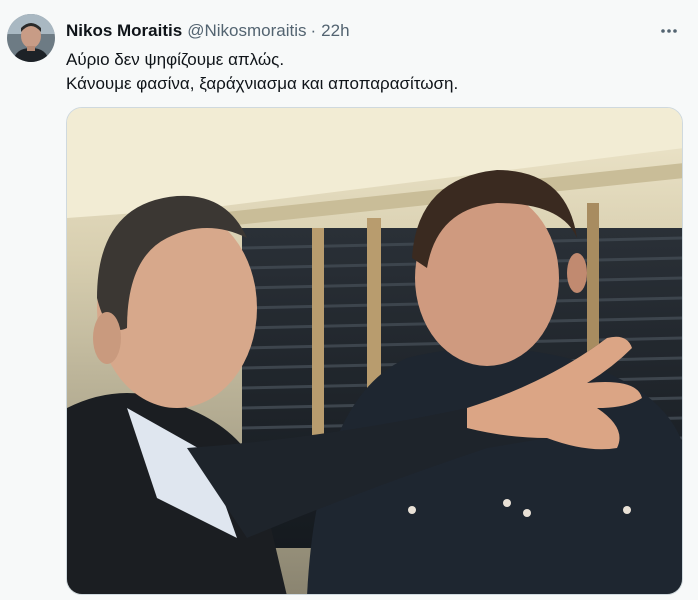  I want to click on author-name: Nikos Moraitis, so click(124, 31).